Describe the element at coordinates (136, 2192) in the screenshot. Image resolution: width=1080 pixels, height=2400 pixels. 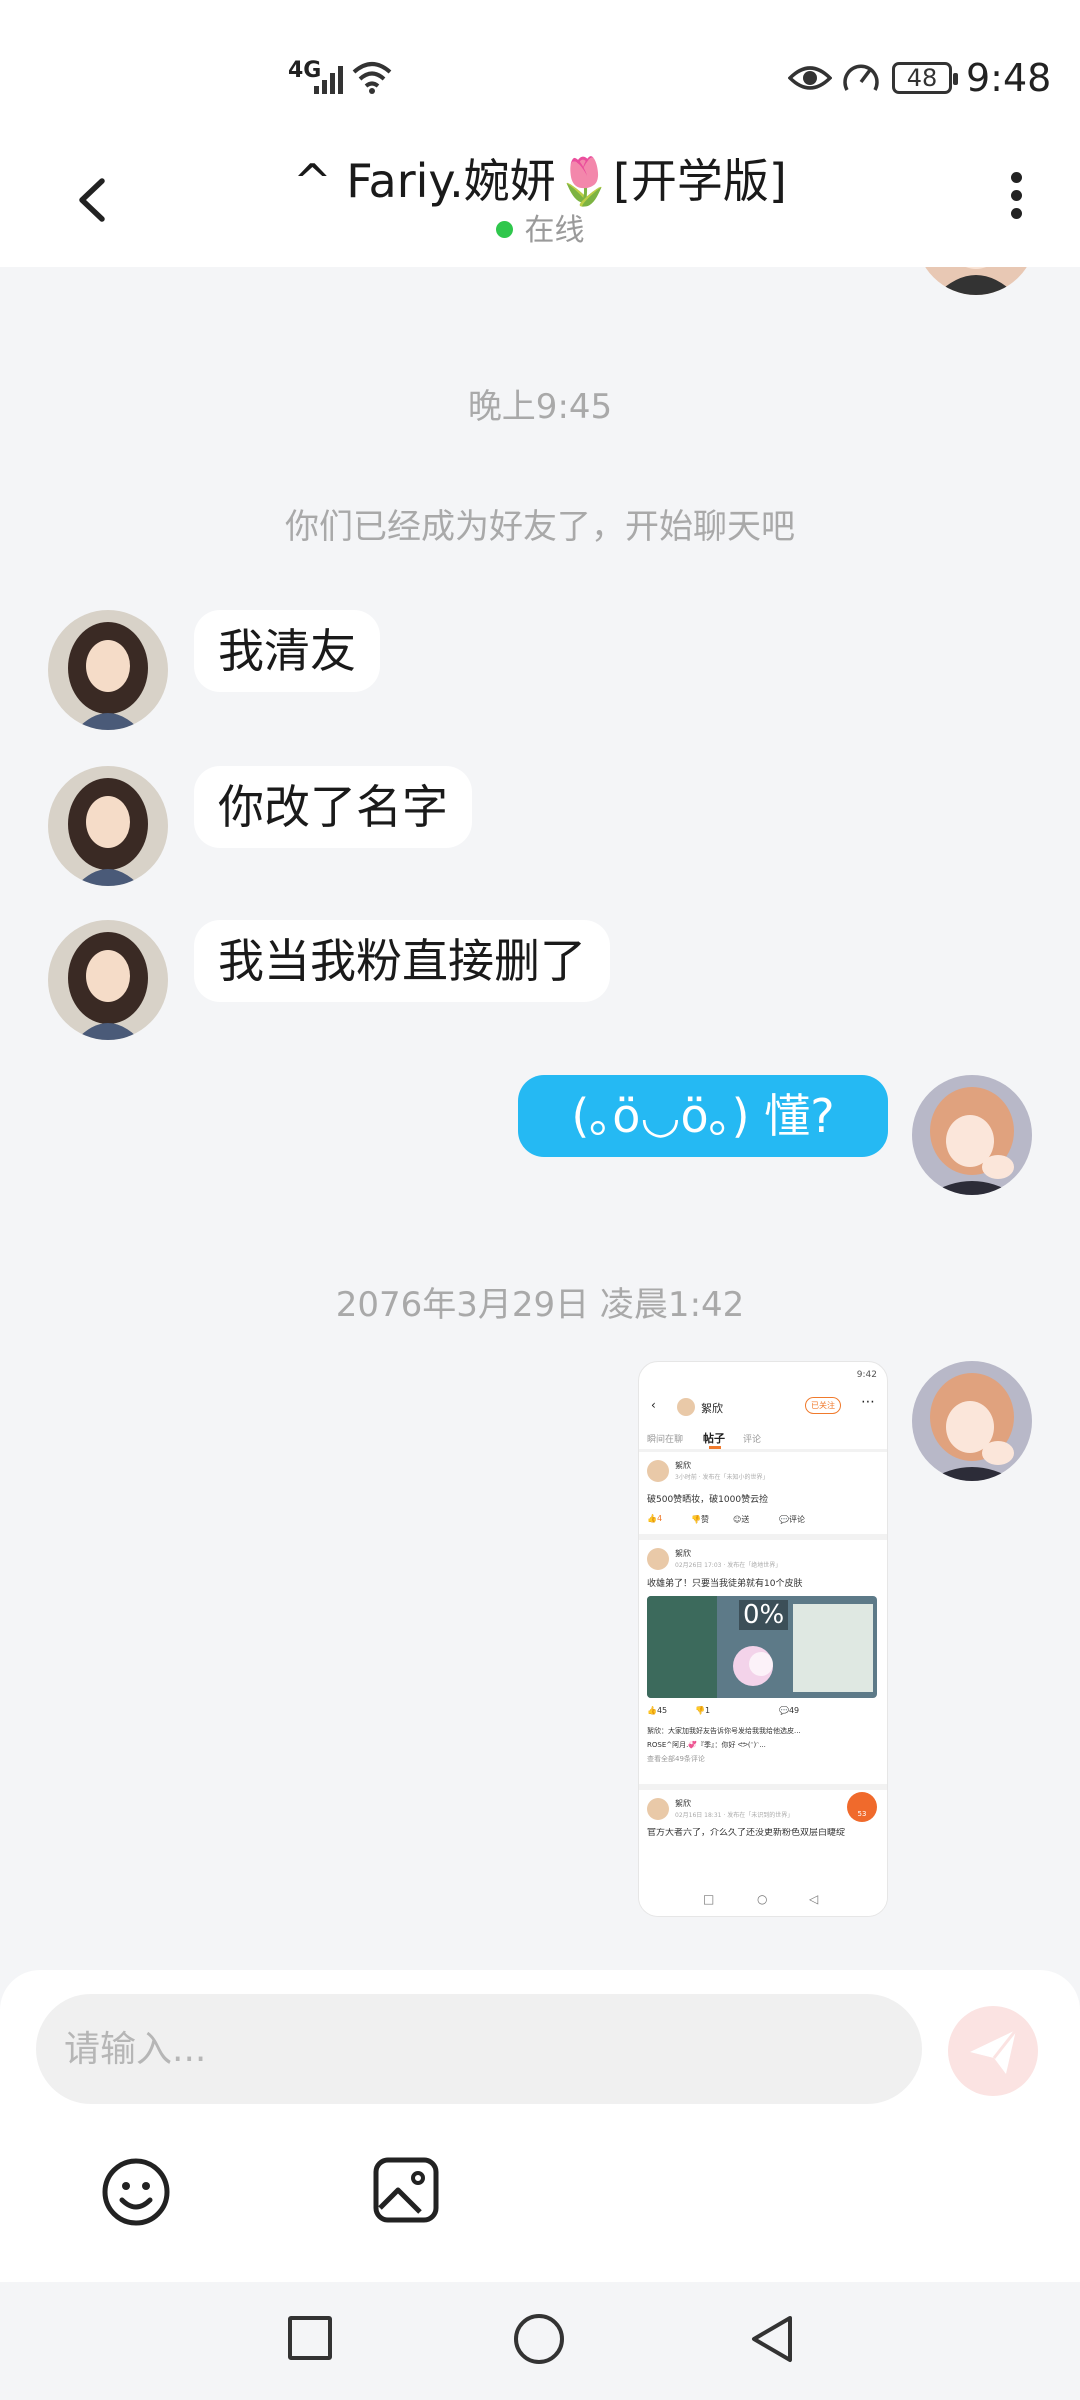
I see `emoji-icon` at that location.